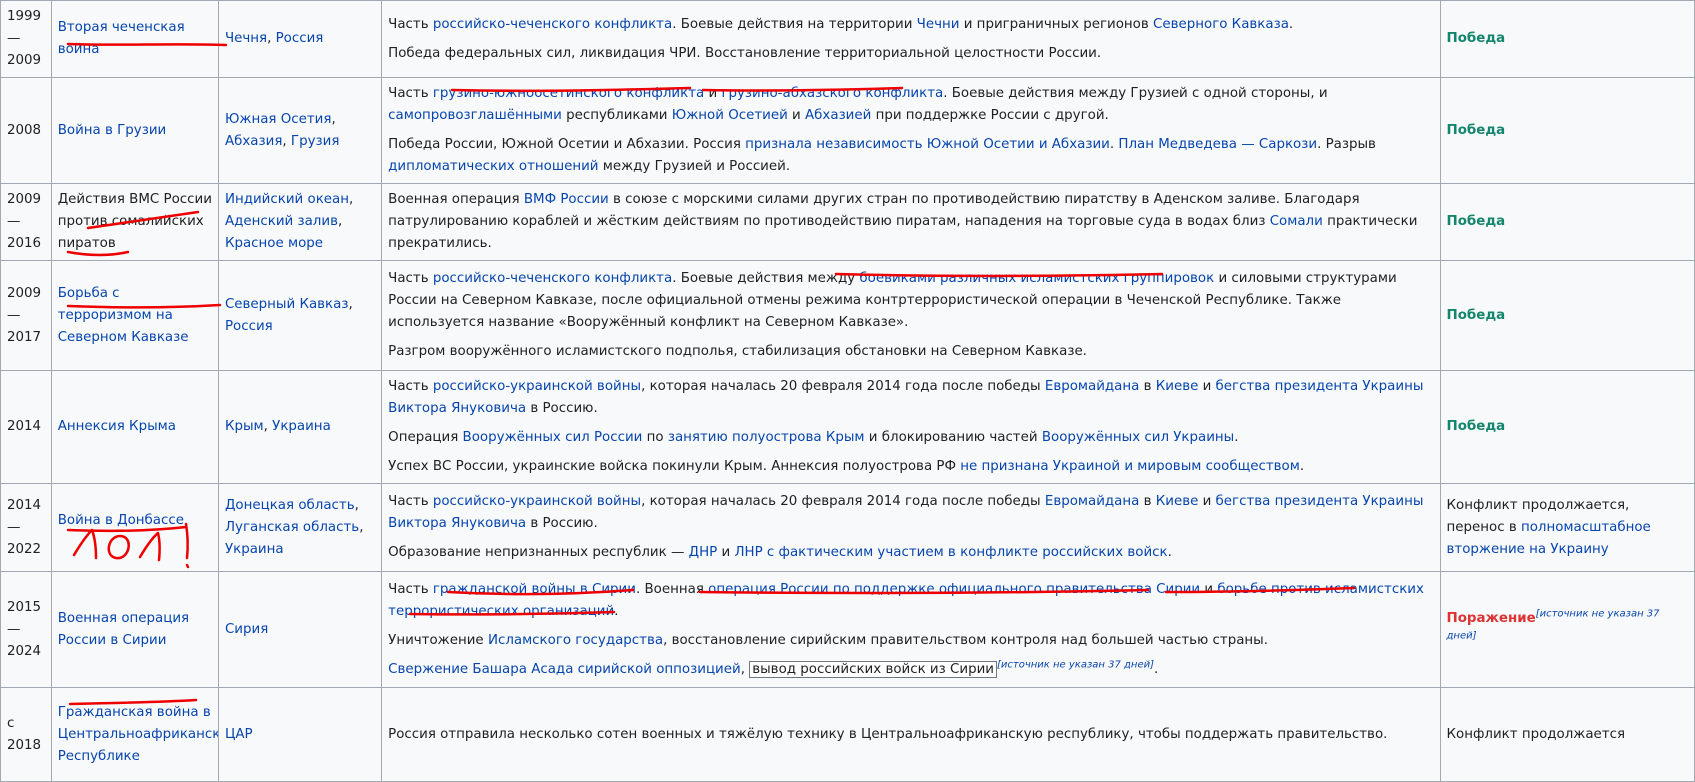  What do you see at coordinates (315, 141) in the screenshot?
I see `location-link: Грузия` at bounding box center [315, 141].